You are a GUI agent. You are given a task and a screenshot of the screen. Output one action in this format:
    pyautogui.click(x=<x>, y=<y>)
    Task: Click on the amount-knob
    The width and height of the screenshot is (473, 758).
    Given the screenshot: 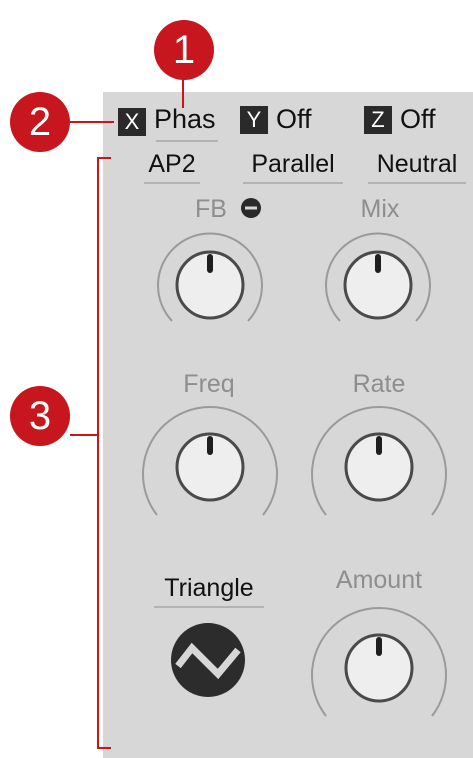 What is the action you would take?
    pyautogui.click(x=379, y=671)
    